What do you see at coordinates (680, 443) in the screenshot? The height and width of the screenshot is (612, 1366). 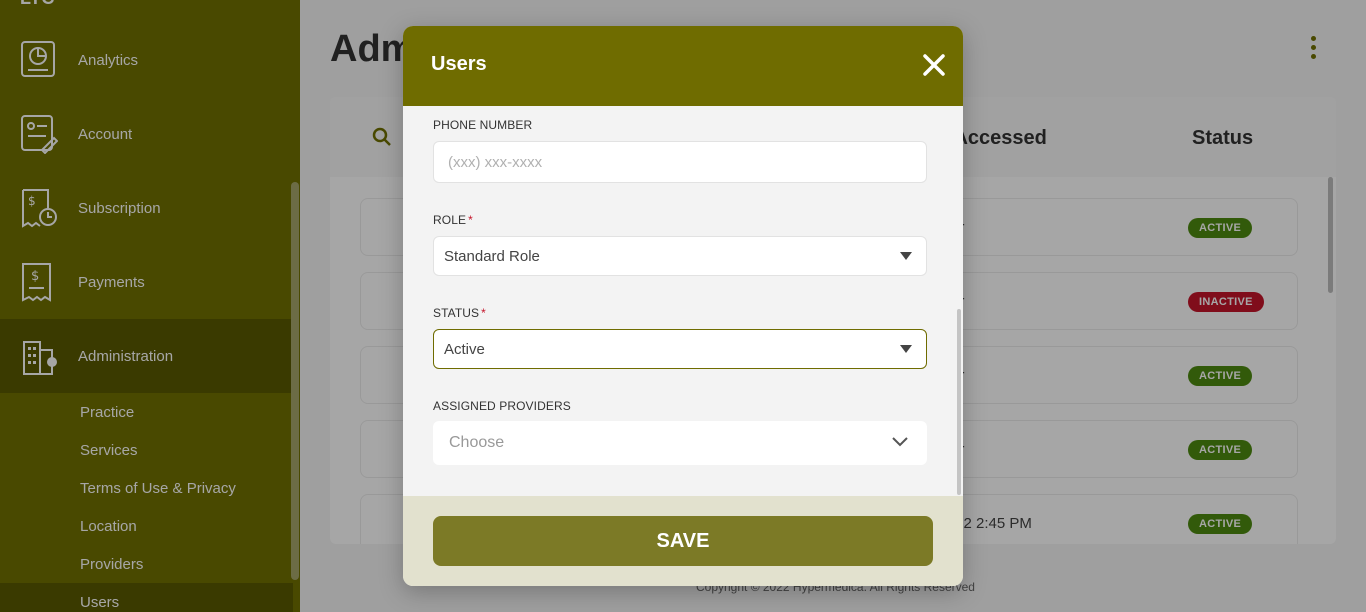 I see `assigned-providers-select: Choose` at bounding box center [680, 443].